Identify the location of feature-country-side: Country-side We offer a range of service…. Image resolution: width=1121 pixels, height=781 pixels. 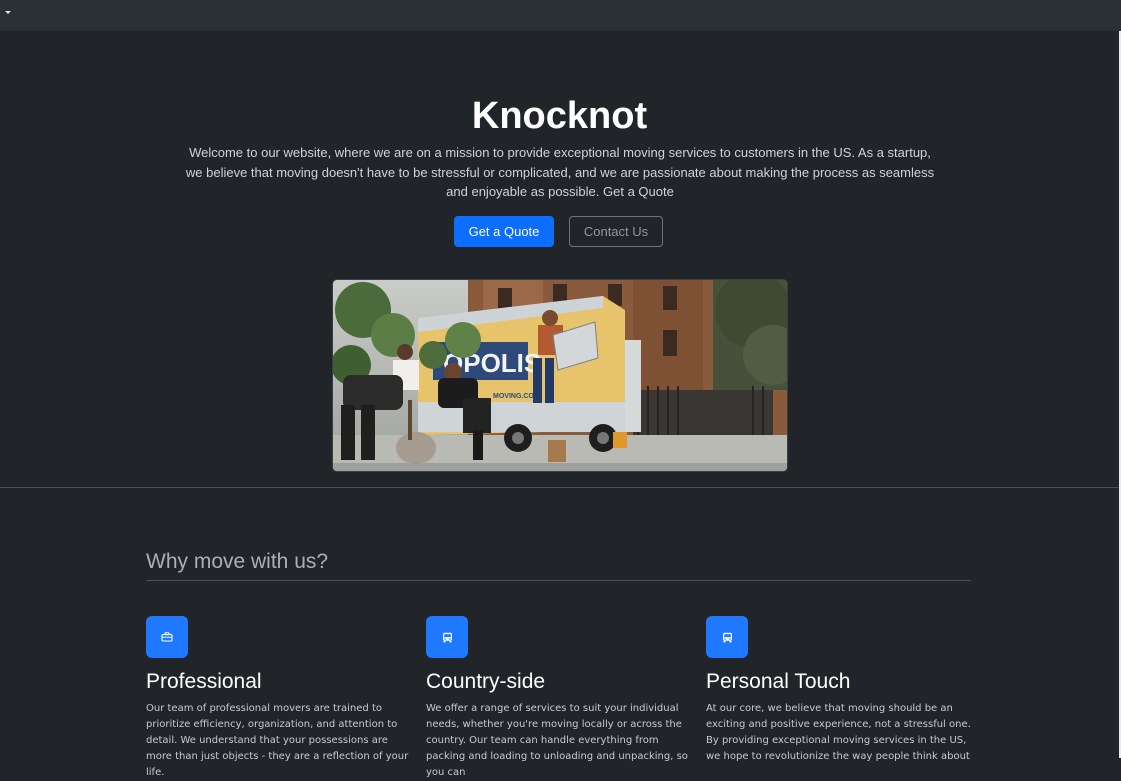
(558, 698).